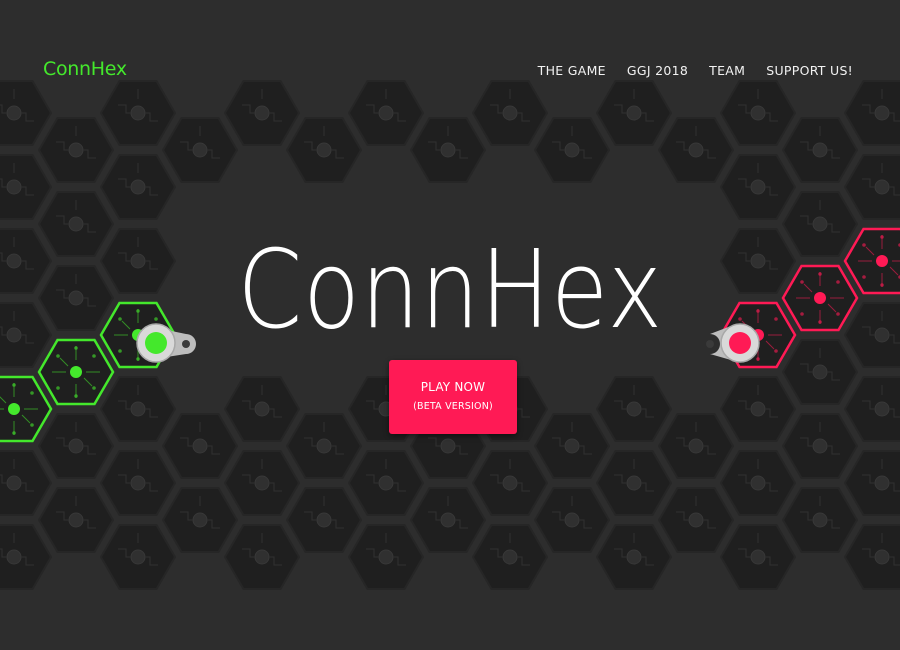  What do you see at coordinates (453, 397) in the screenshot?
I see `play-now-button: PLAY NOW (BETA VERSION)` at bounding box center [453, 397].